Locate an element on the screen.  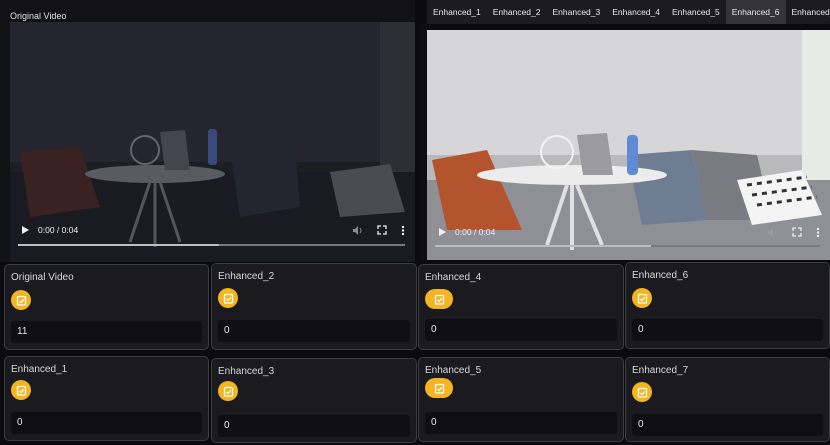
stat-box: Enhanced_6 0 is located at coordinates (727, 305).